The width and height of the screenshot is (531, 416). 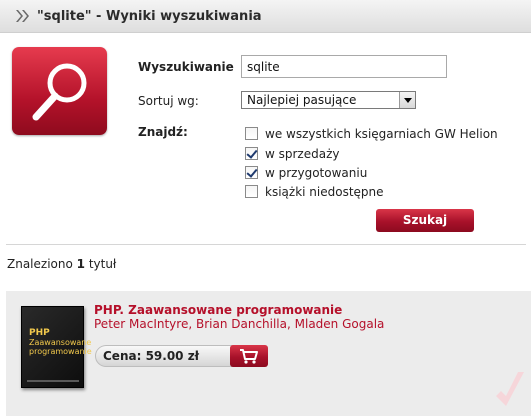 I want to click on sort-select: Najlepiej pasujące, so click(x=328, y=100).